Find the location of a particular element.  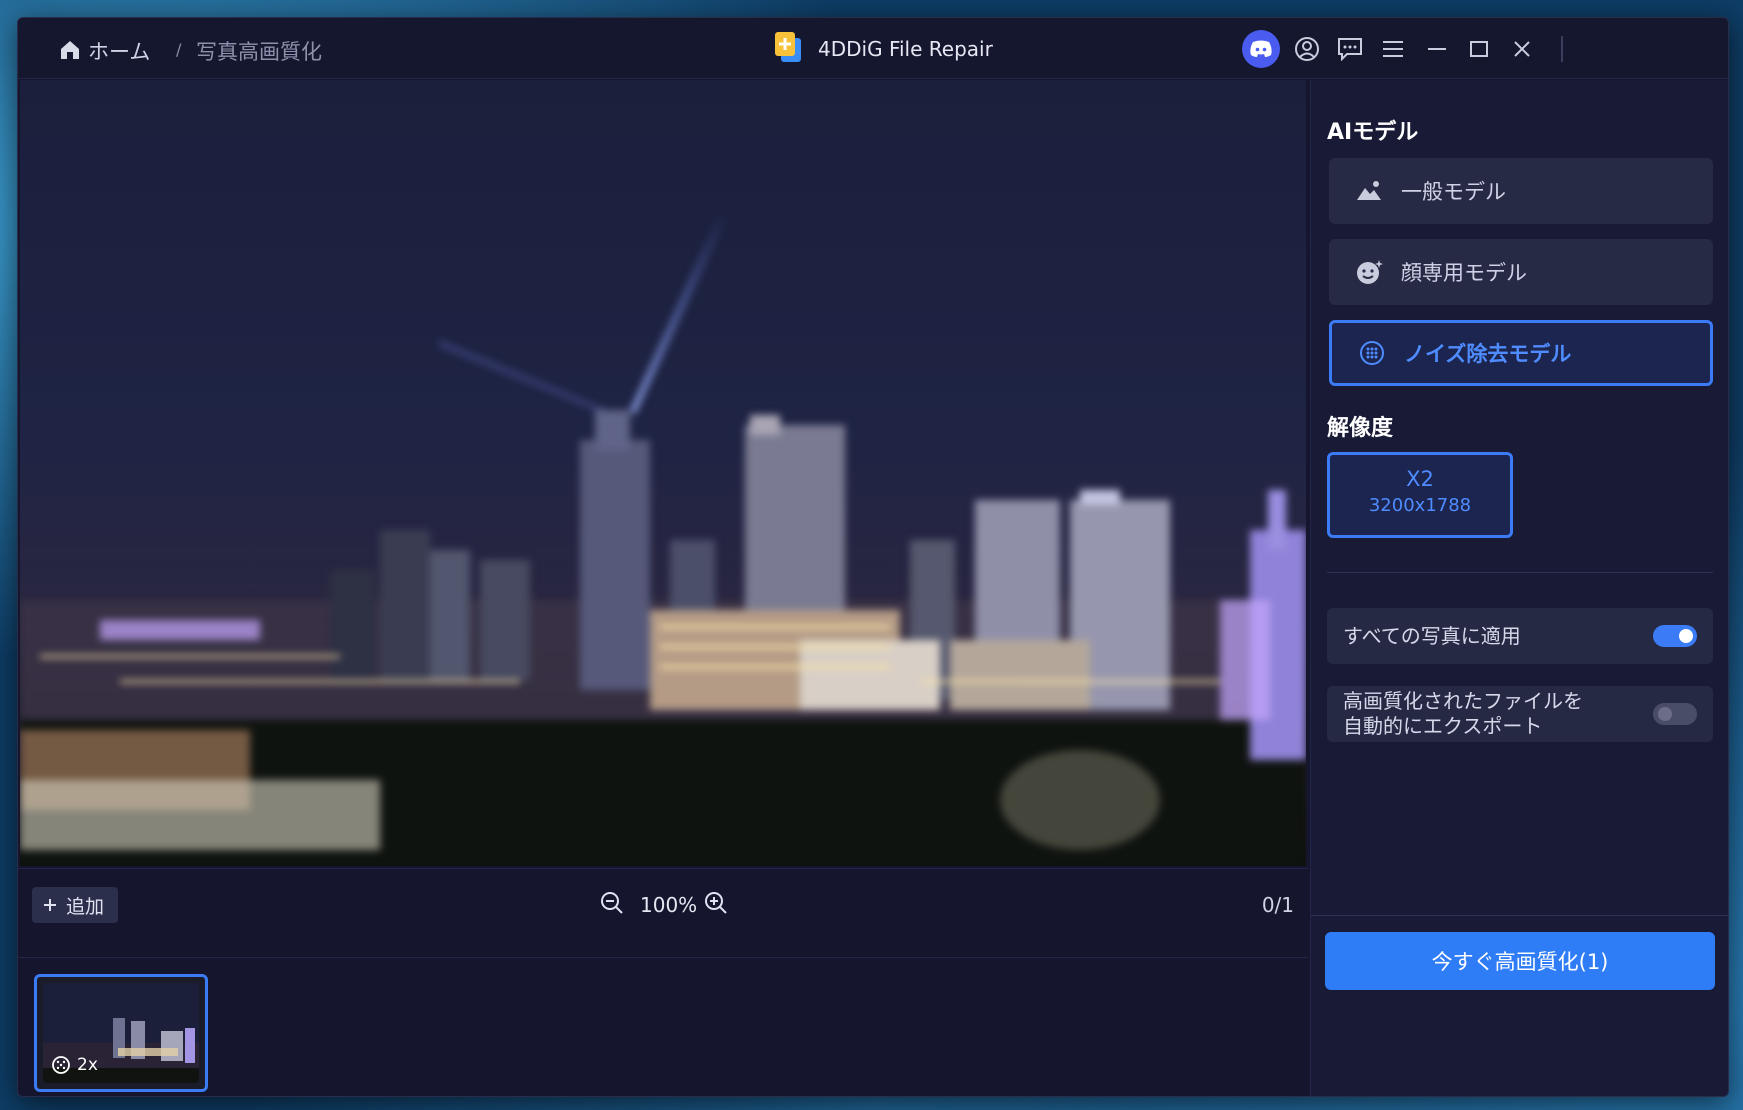

add-button: 追加 is located at coordinates (75, 905).